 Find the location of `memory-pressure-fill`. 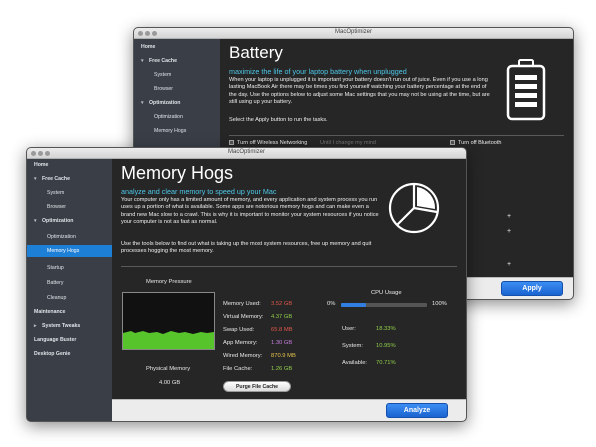

memory-pressure-fill is located at coordinates (168, 340).